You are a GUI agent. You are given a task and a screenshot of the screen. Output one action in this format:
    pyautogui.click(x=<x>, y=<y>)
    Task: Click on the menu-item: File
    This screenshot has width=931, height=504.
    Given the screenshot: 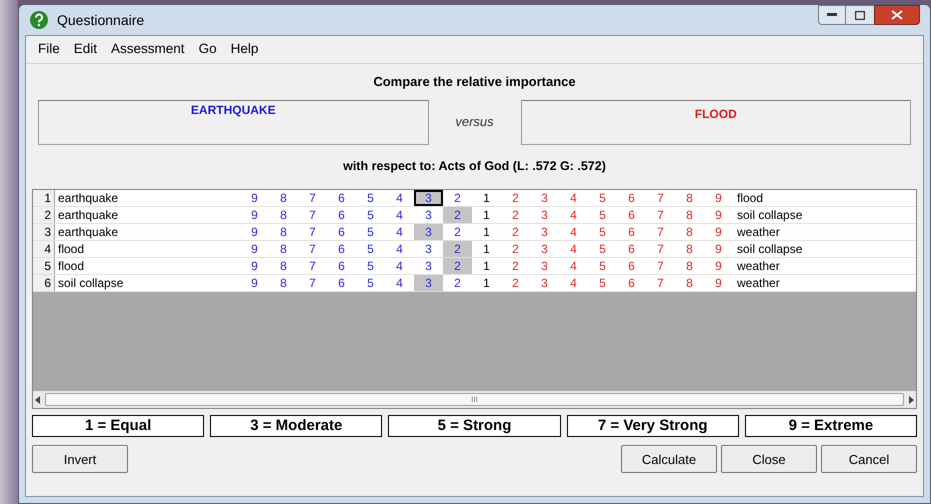 What is the action you would take?
    pyautogui.click(x=49, y=49)
    